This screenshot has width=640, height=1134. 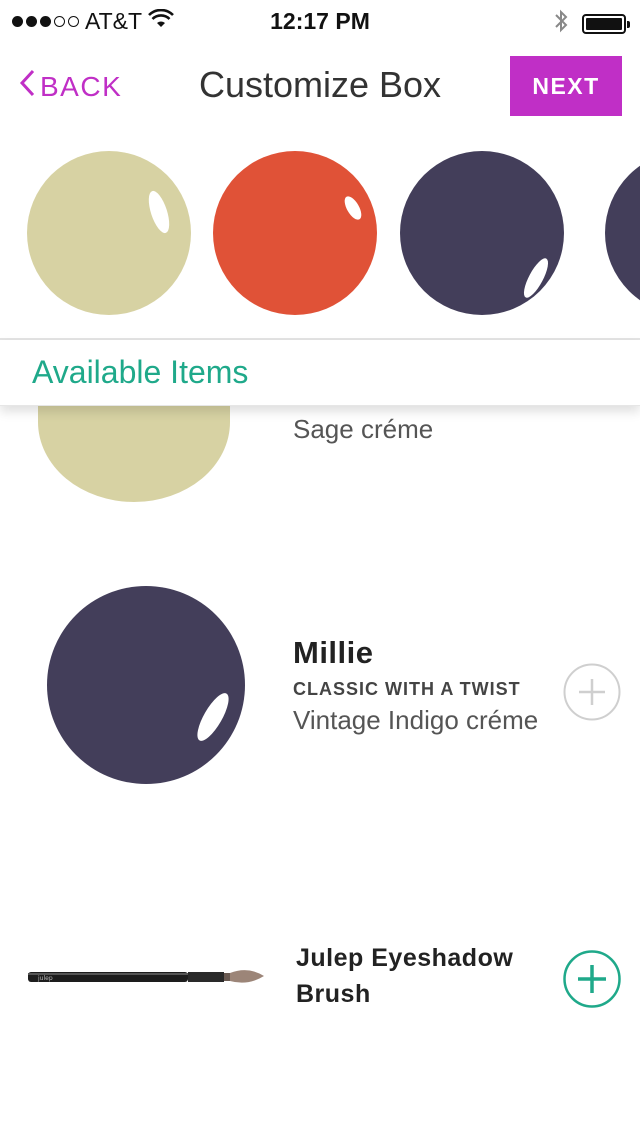 What do you see at coordinates (405, 976) in the screenshot?
I see `item-name: Julep Eyeshadow Brush` at bounding box center [405, 976].